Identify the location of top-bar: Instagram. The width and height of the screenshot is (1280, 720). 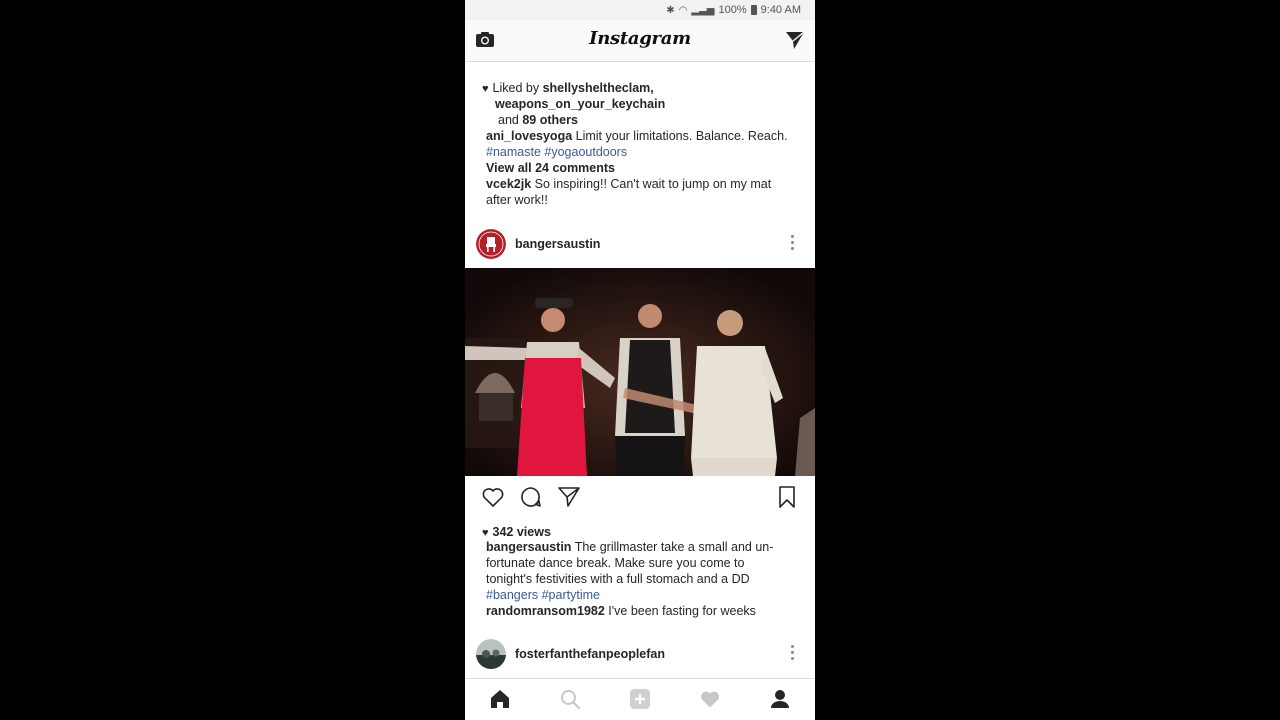
(640, 41).